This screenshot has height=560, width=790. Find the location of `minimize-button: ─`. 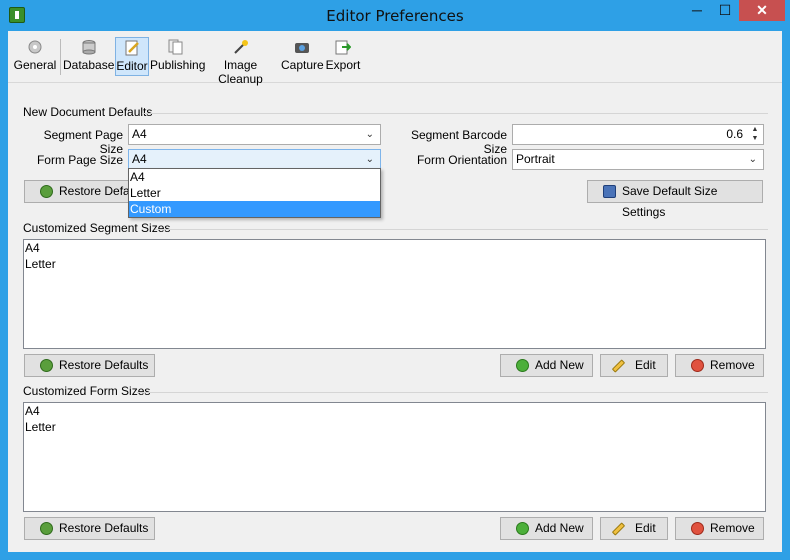

minimize-button: ─ is located at coordinates (697, 10).